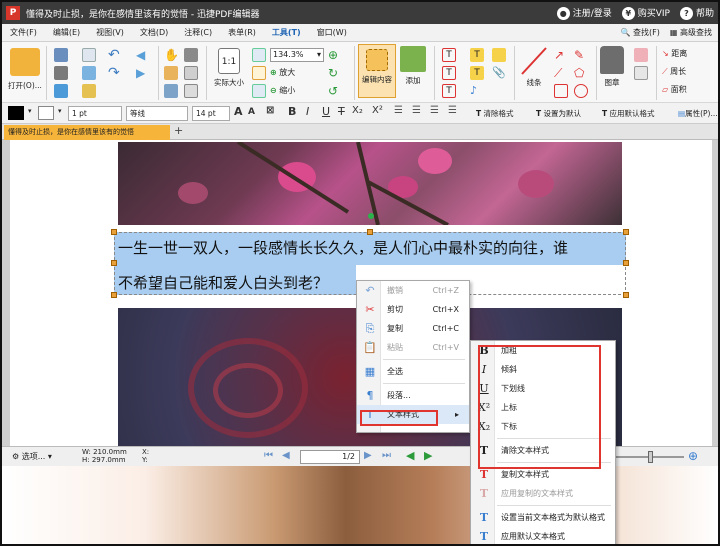 This screenshot has height=546, width=720. I want to click on context-menu-item: ✂ 剪切 Ctrl+X, so click(413, 309).